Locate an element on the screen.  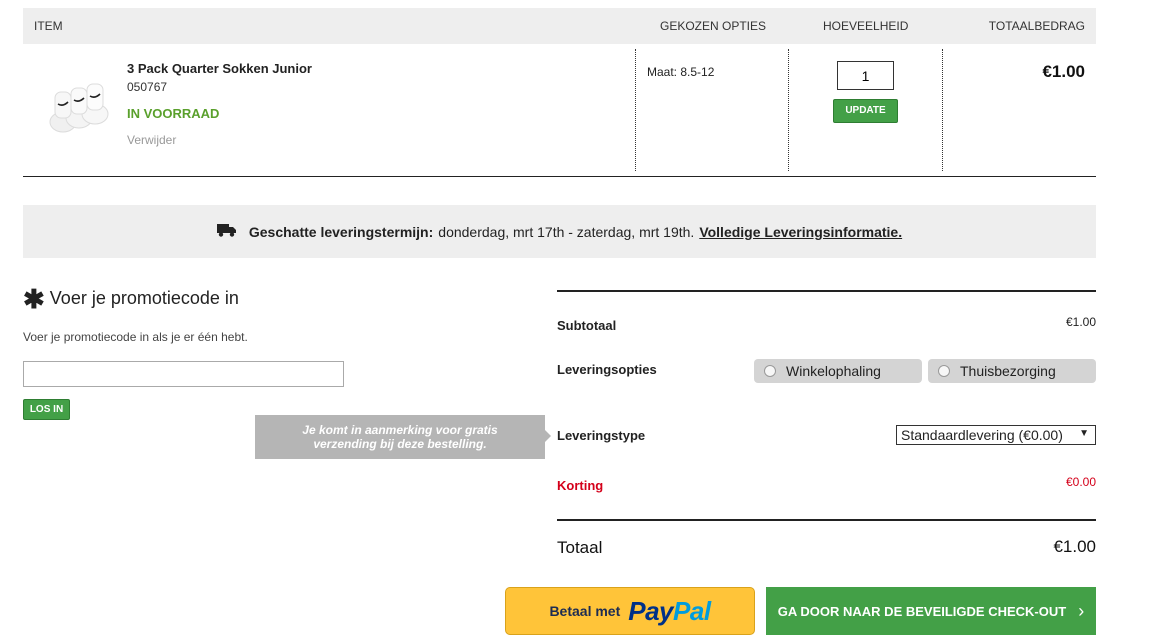
promo-title-text: Voer je promotiecode in is located at coordinates (144, 298).